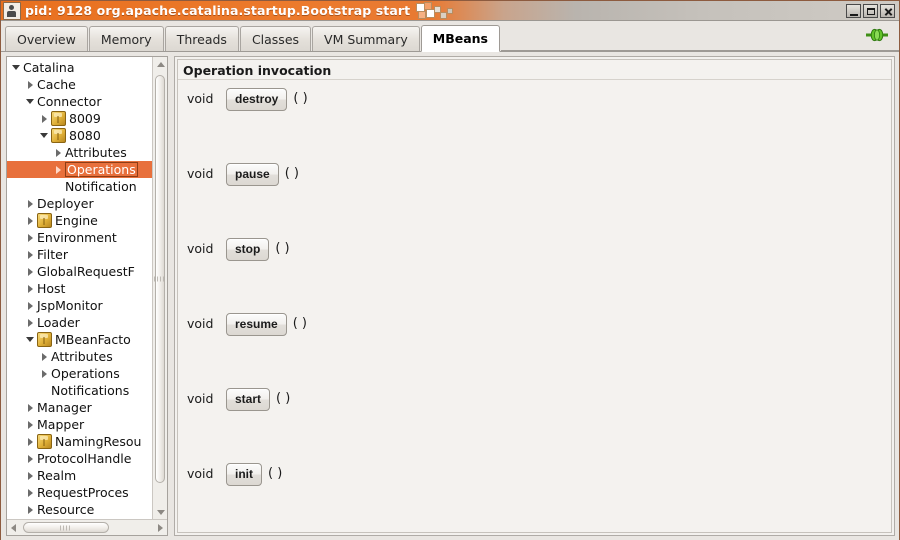  Describe the element at coordinates (85, 118) in the screenshot. I see `tree-node-label: 8009` at that location.